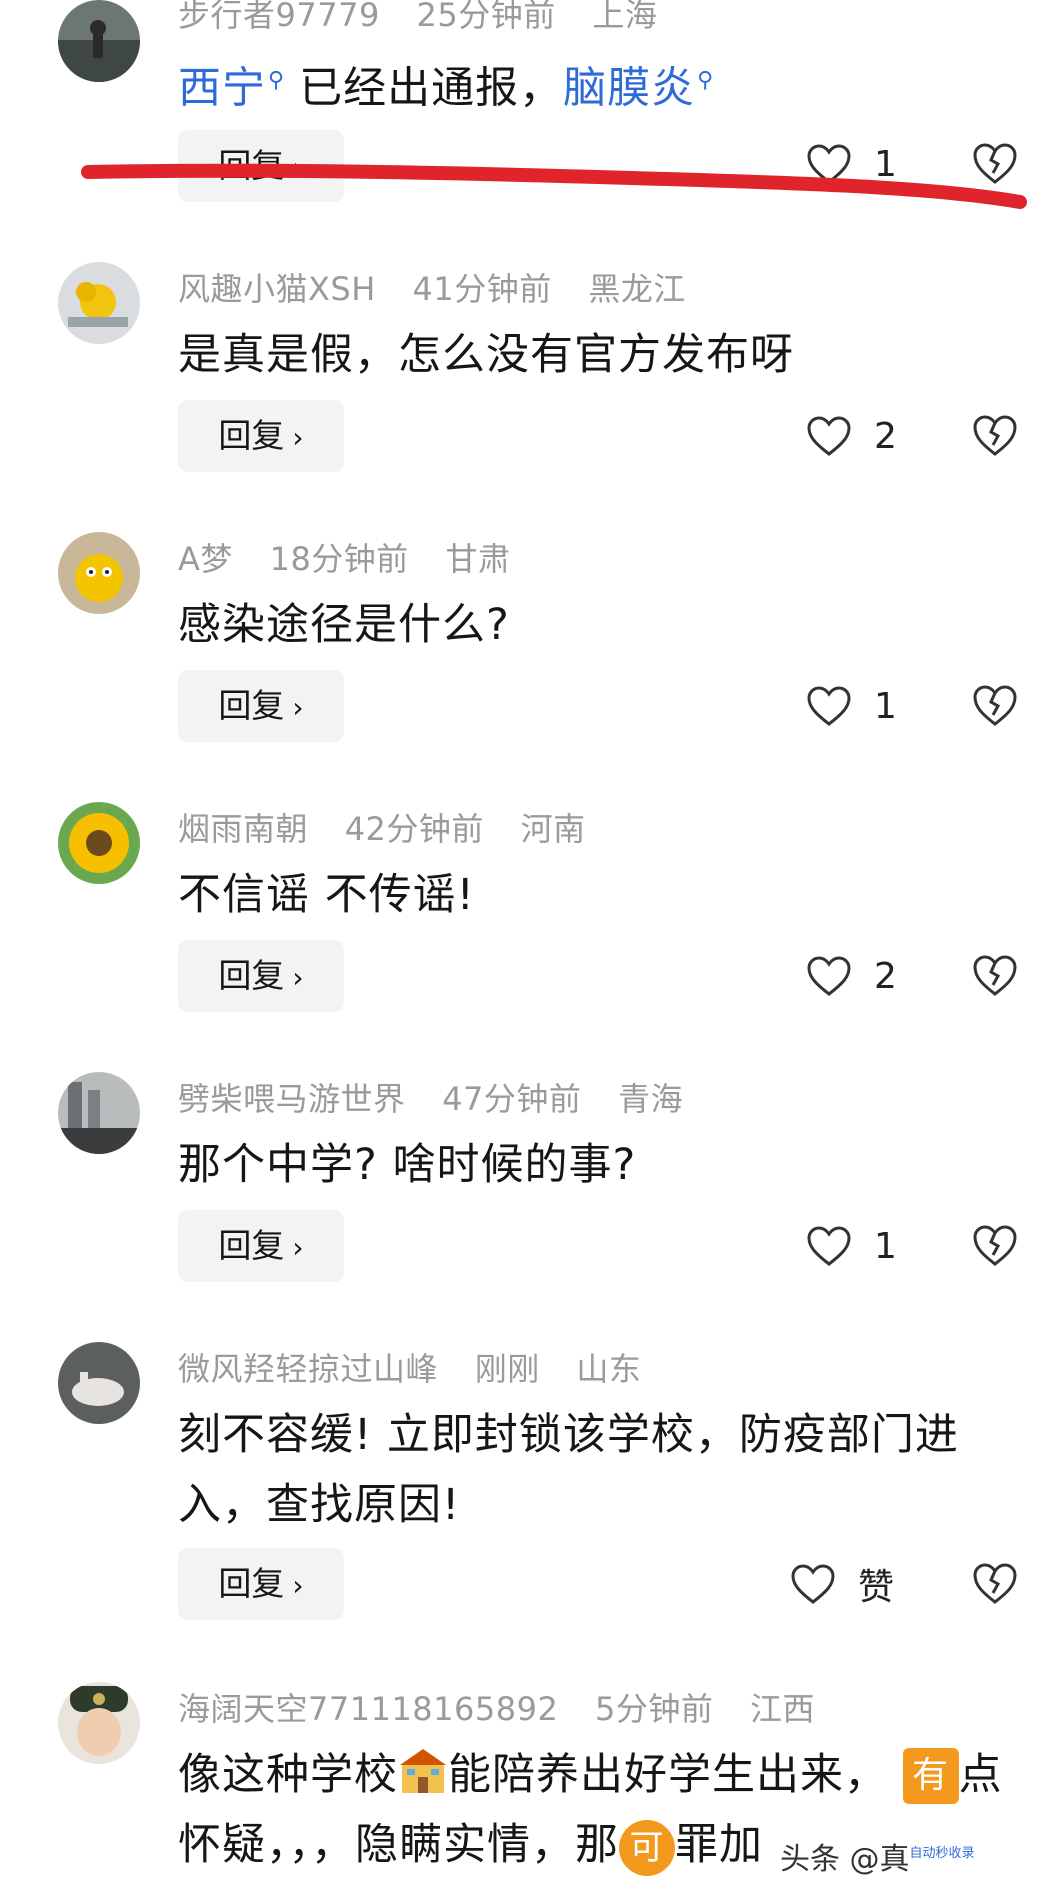  What do you see at coordinates (783, 1709) in the screenshot?
I see `comment-location: 江西` at bounding box center [783, 1709].